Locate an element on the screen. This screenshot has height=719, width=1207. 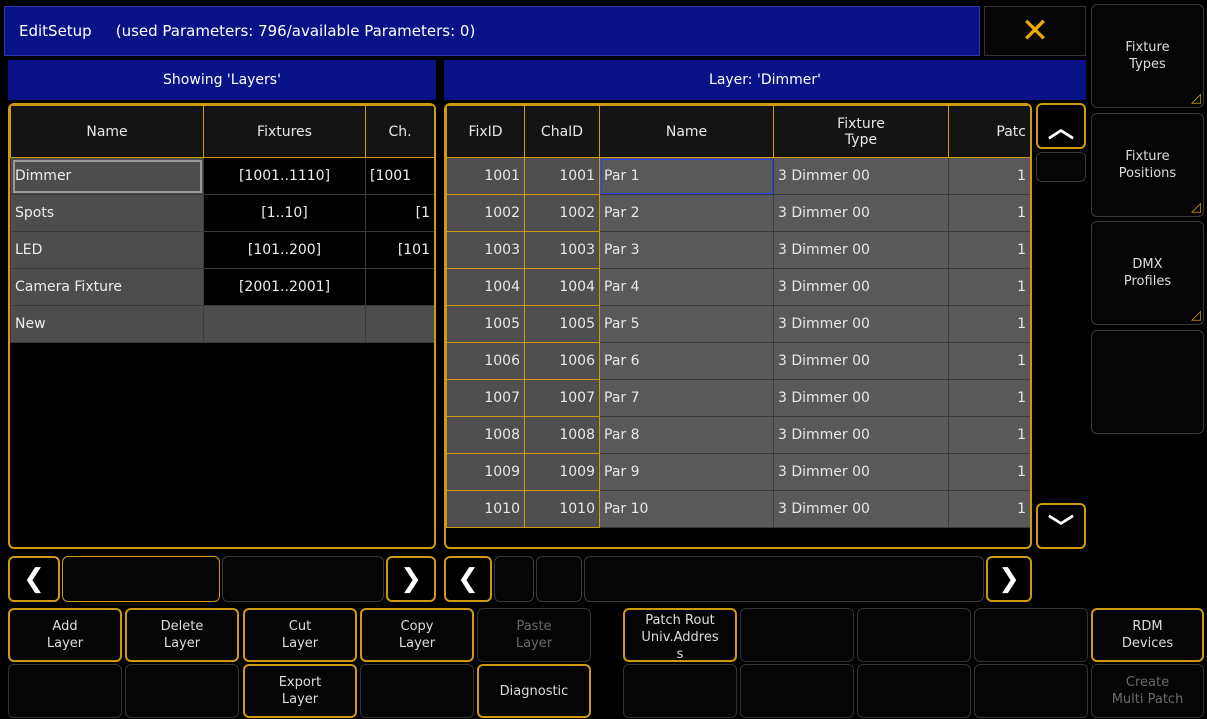
fixture-name: Par 6 is located at coordinates (686, 361).